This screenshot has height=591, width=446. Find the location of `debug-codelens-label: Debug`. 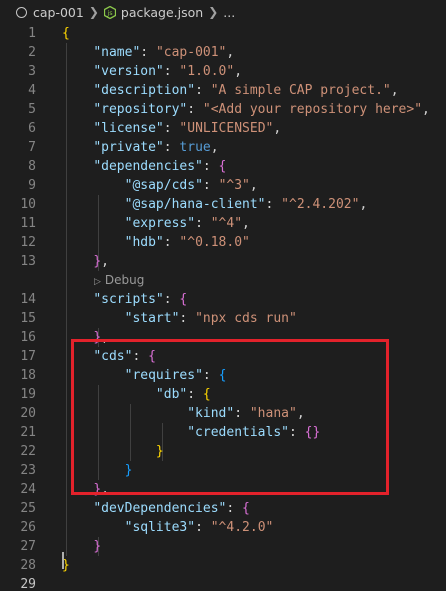

debug-codelens-label: Debug is located at coordinates (124, 280).